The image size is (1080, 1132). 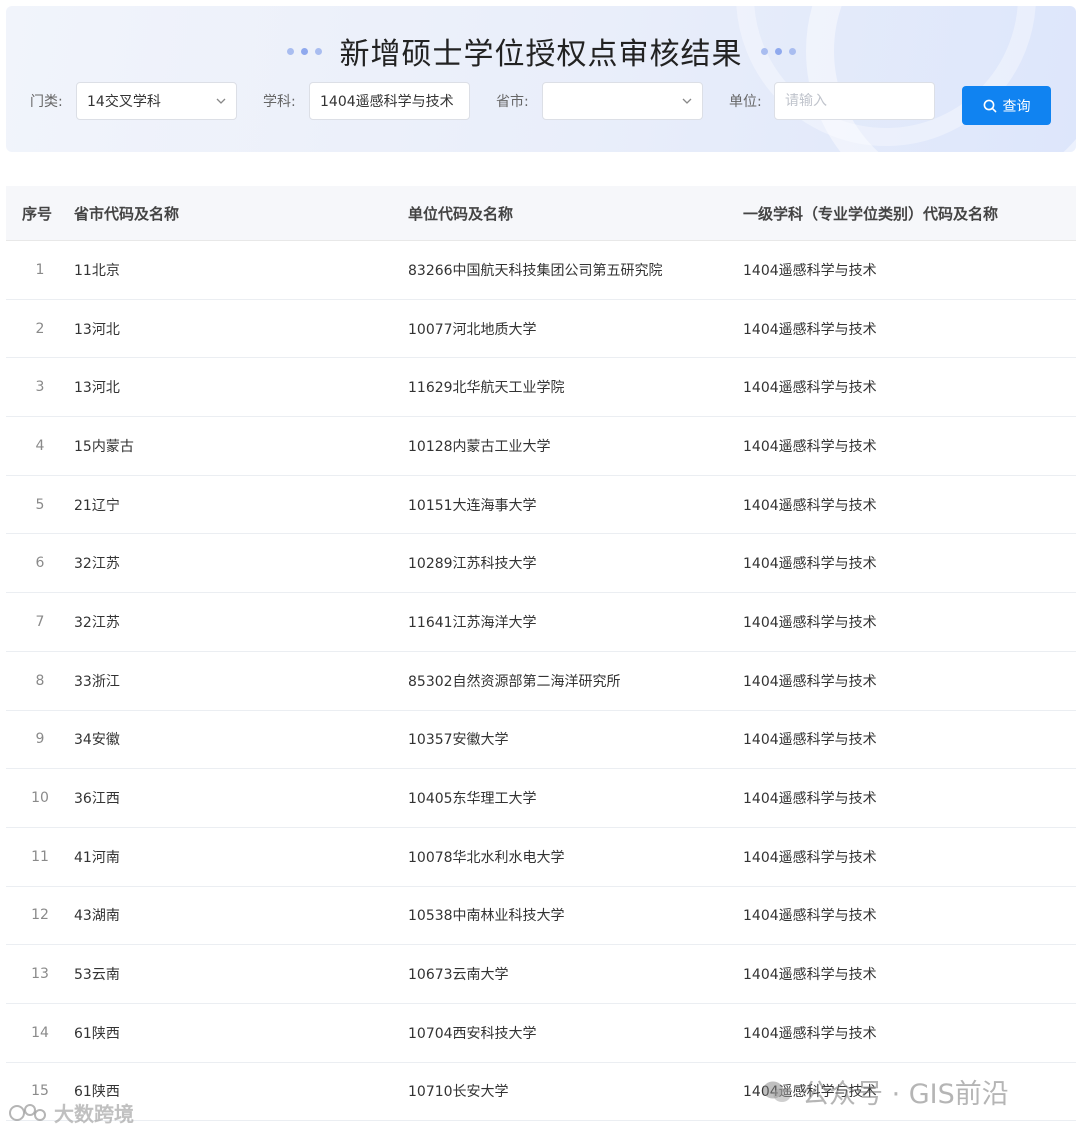 I want to click on table-row: 13 53云南 10673云南大学 1404遥感科学与技术, so click(x=541, y=974).